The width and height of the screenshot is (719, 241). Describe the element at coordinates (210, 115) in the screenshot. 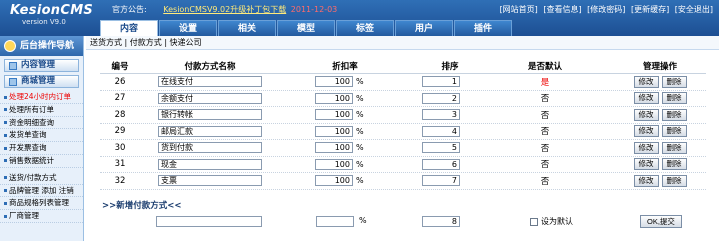

I see `name-input: 银行转帐` at that location.